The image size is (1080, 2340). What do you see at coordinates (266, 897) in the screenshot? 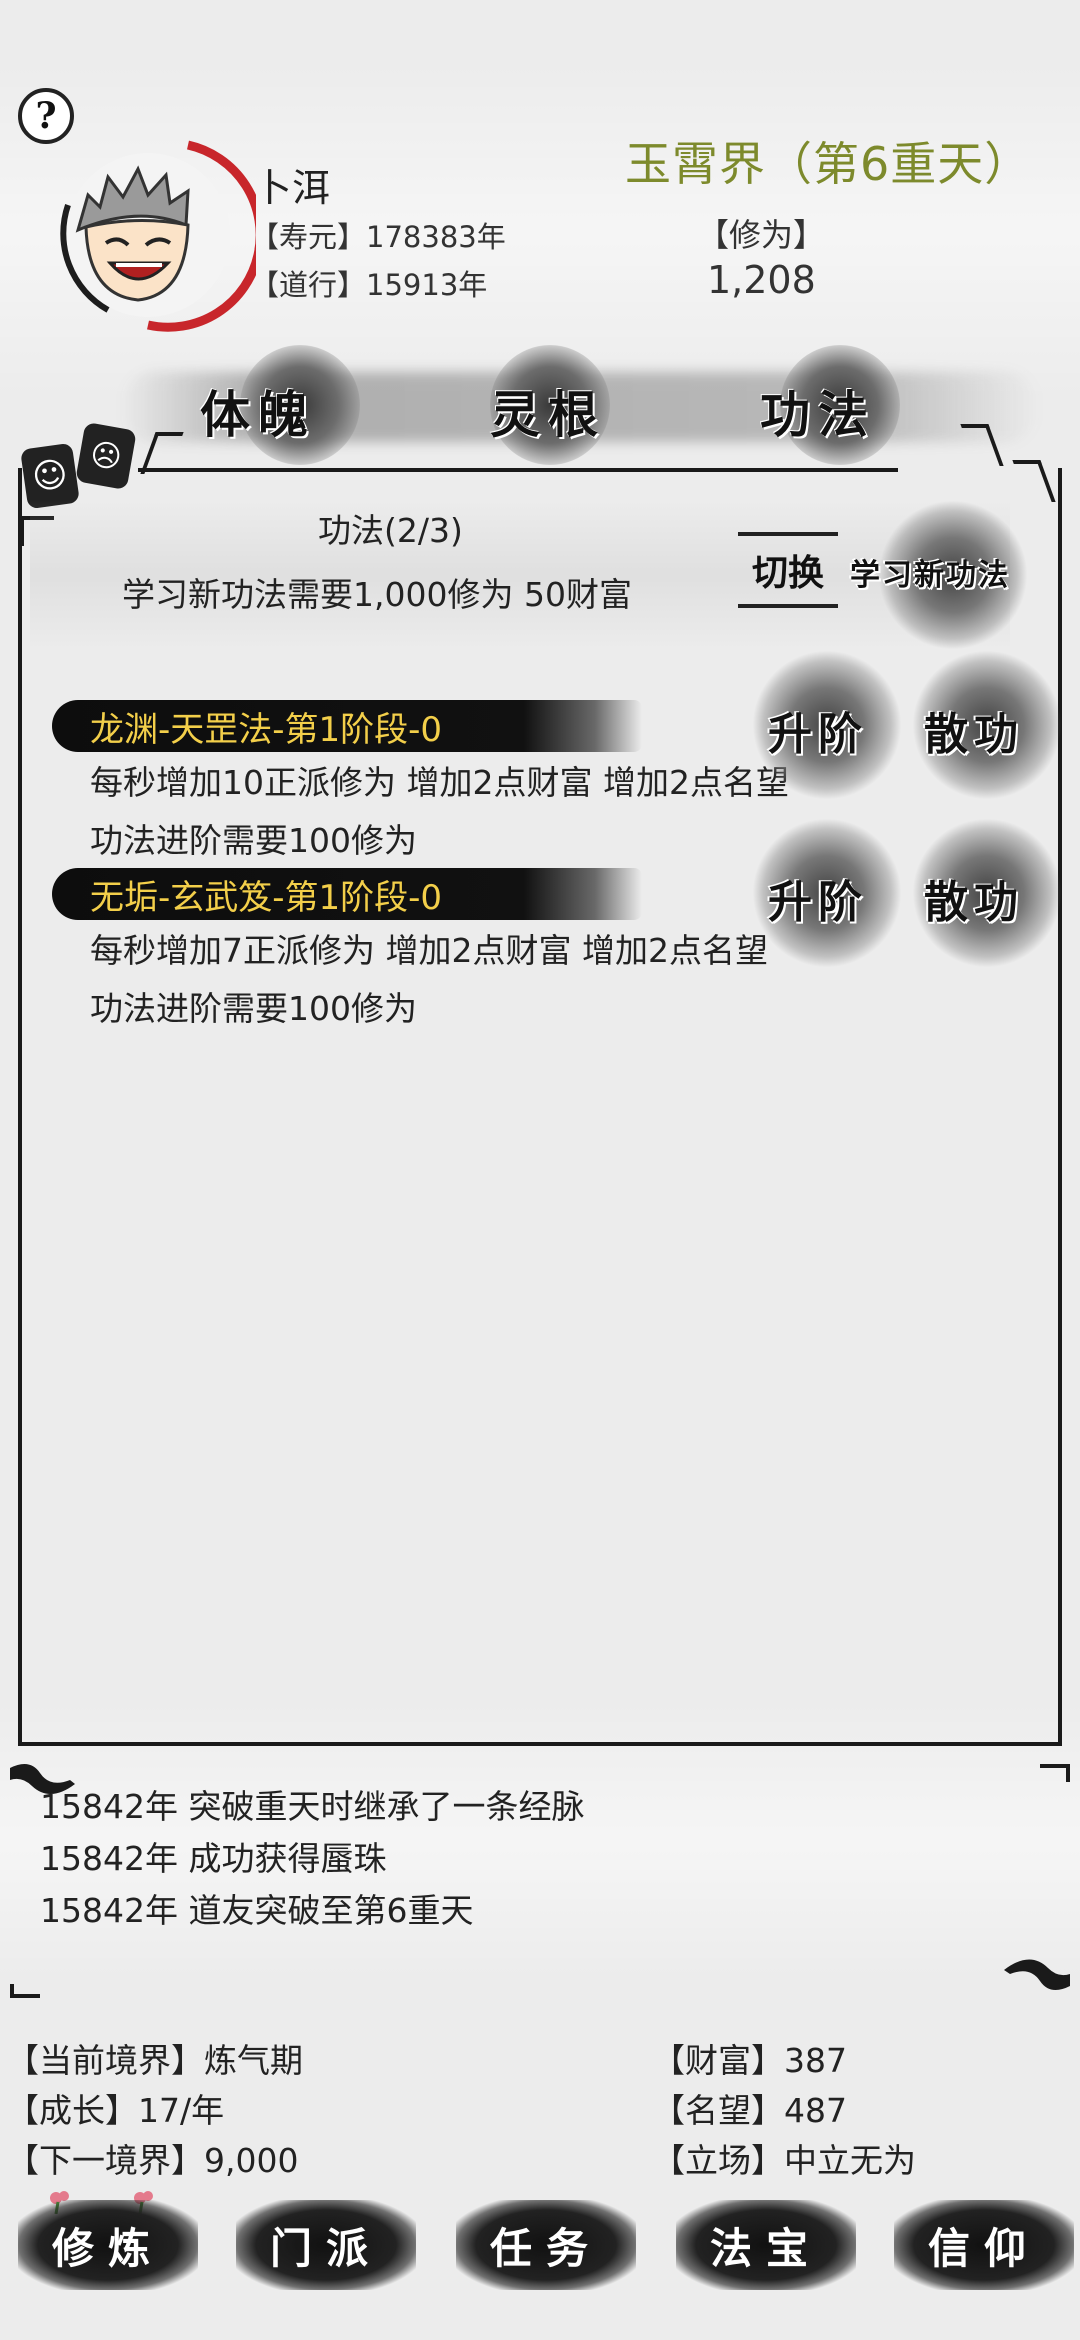
I see `skill-name: 无垢-玄武笈-第1阶段-0` at bounding box center [266, 897].